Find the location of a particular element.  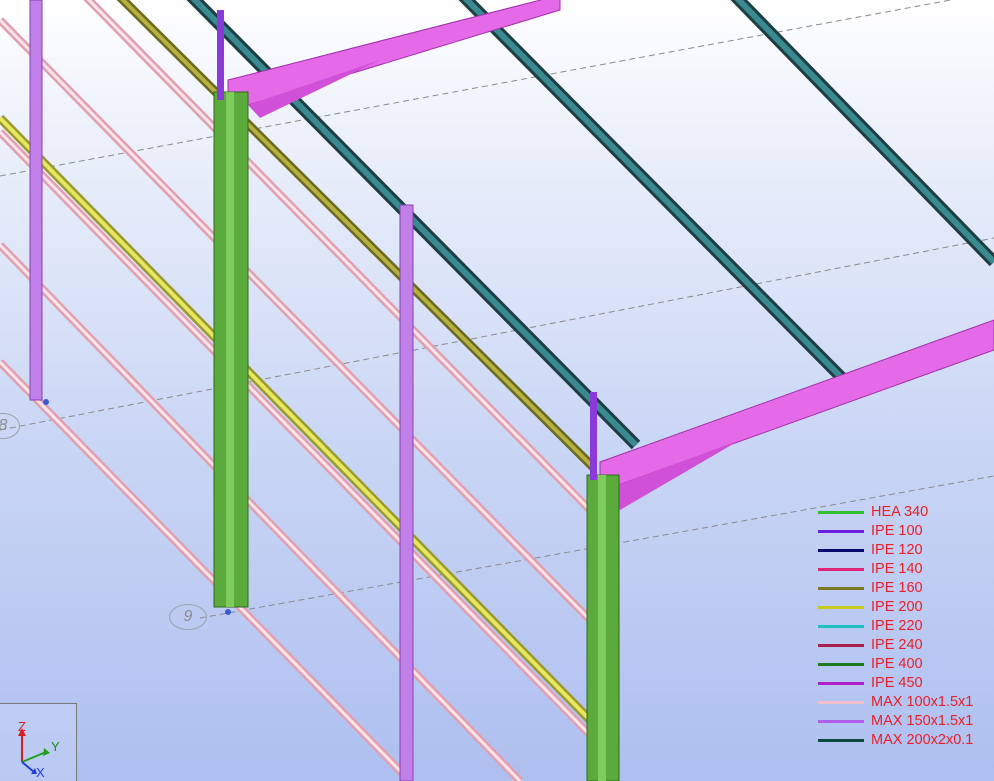

axis-triad: Z Y X is located at coordinates (38, 742).